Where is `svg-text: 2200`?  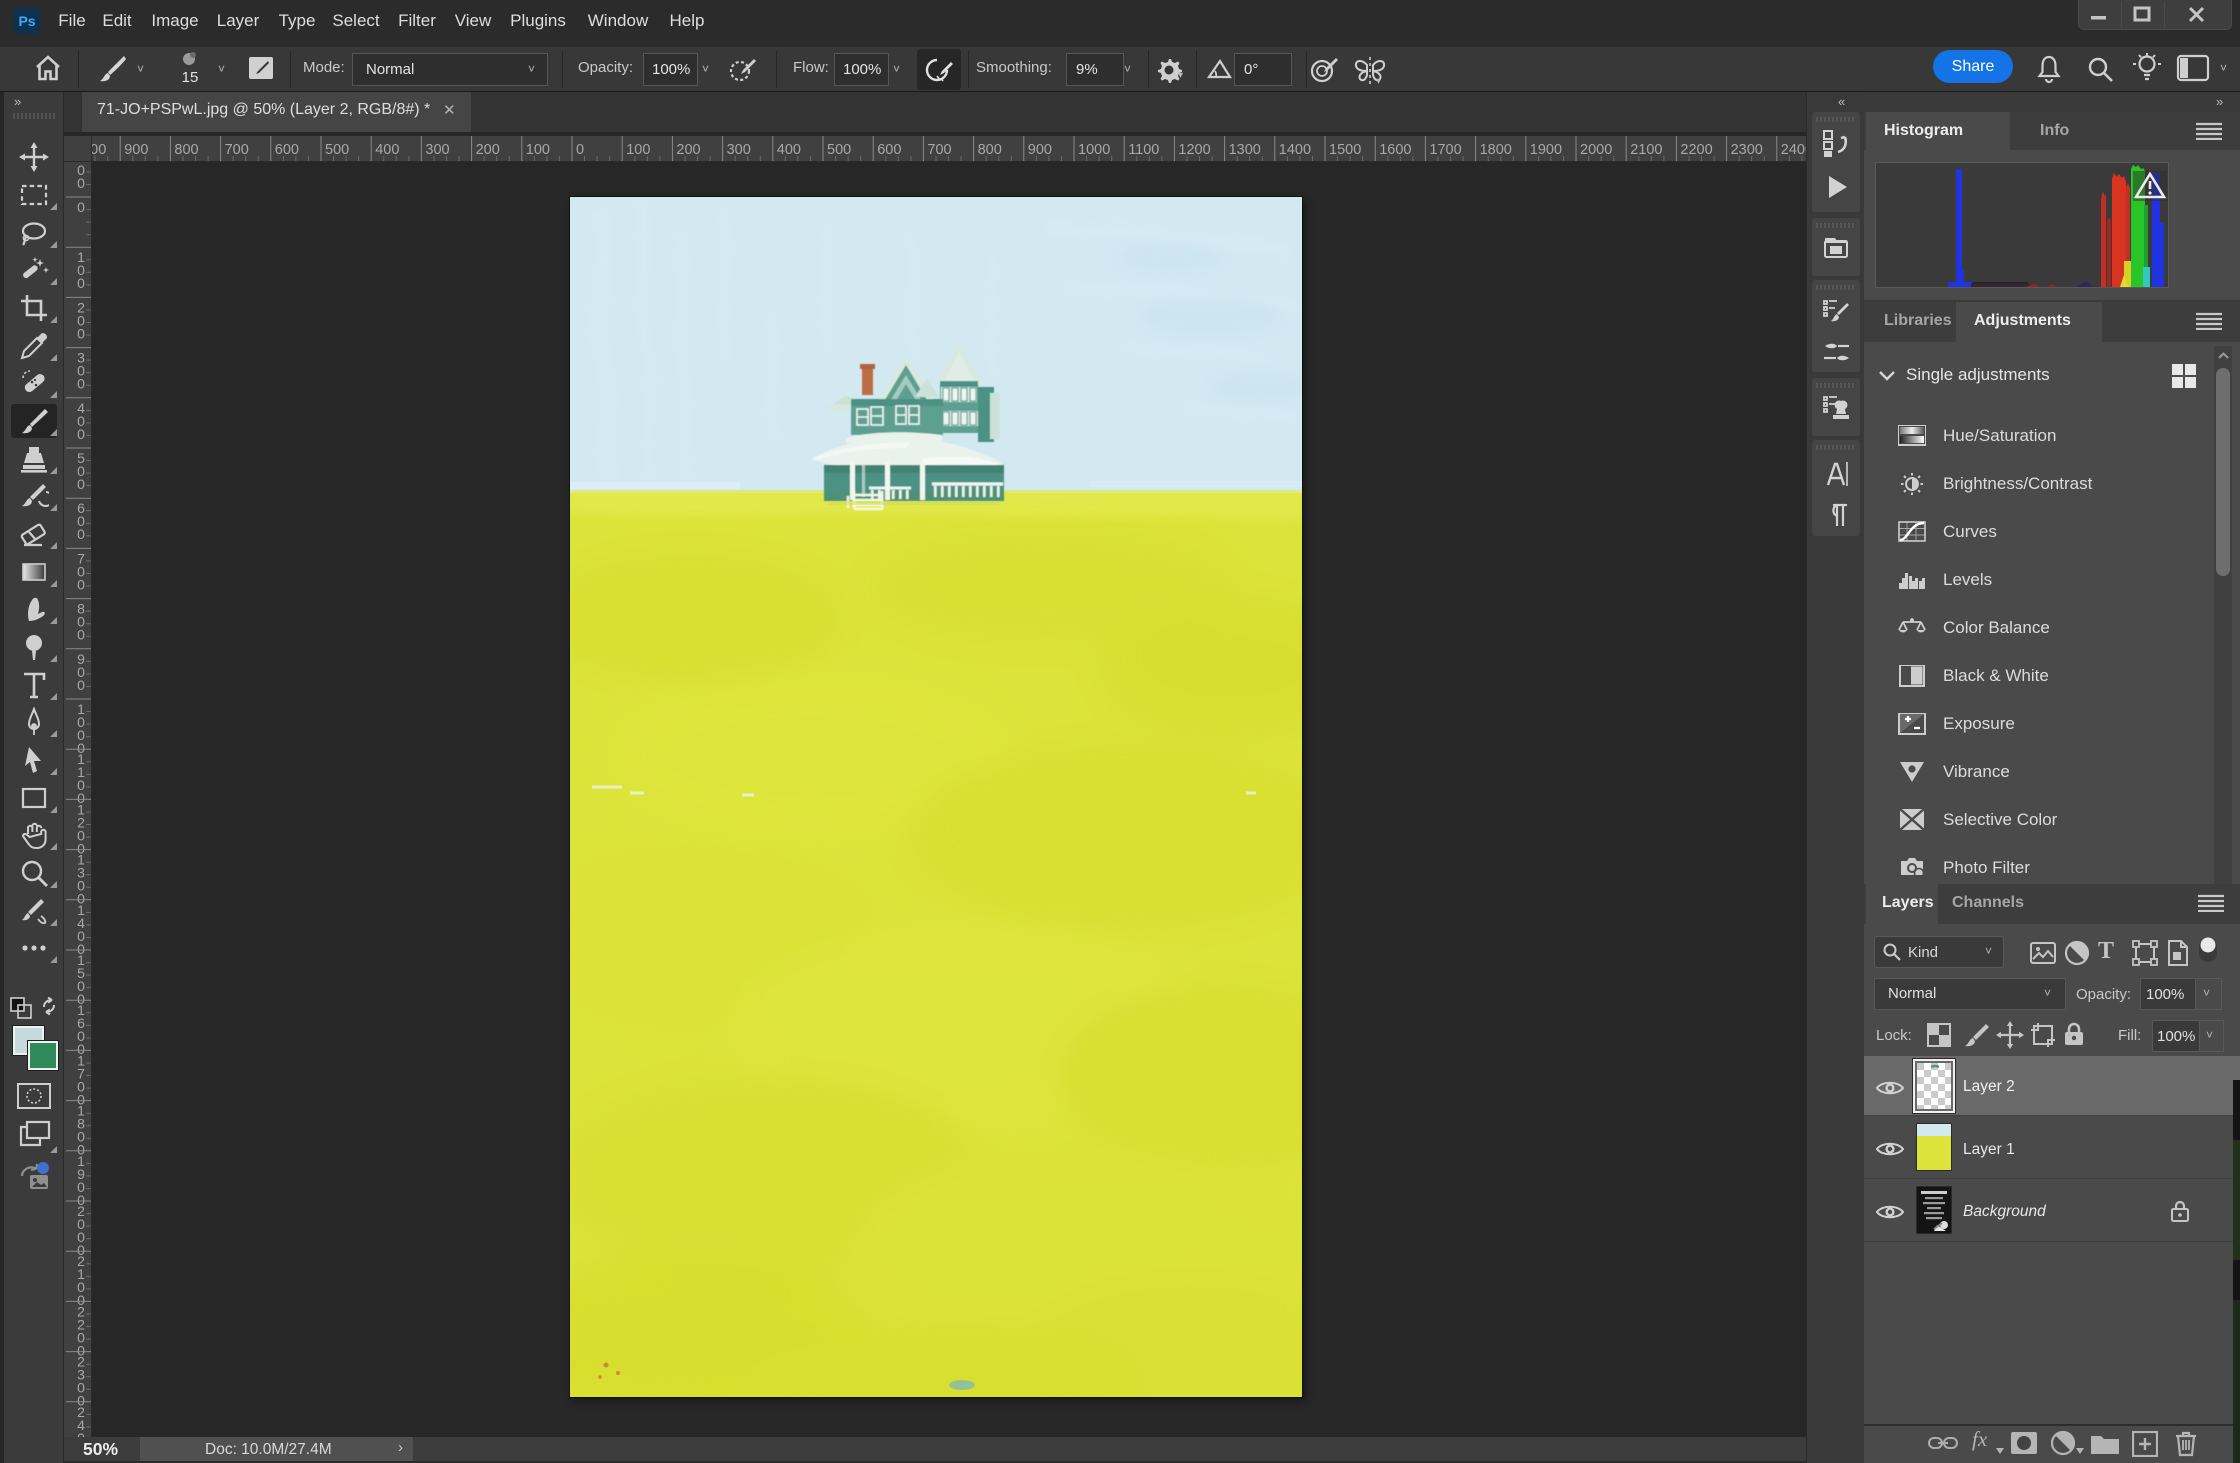 svg-text: 2200 is located at coordinates (1696, 150).